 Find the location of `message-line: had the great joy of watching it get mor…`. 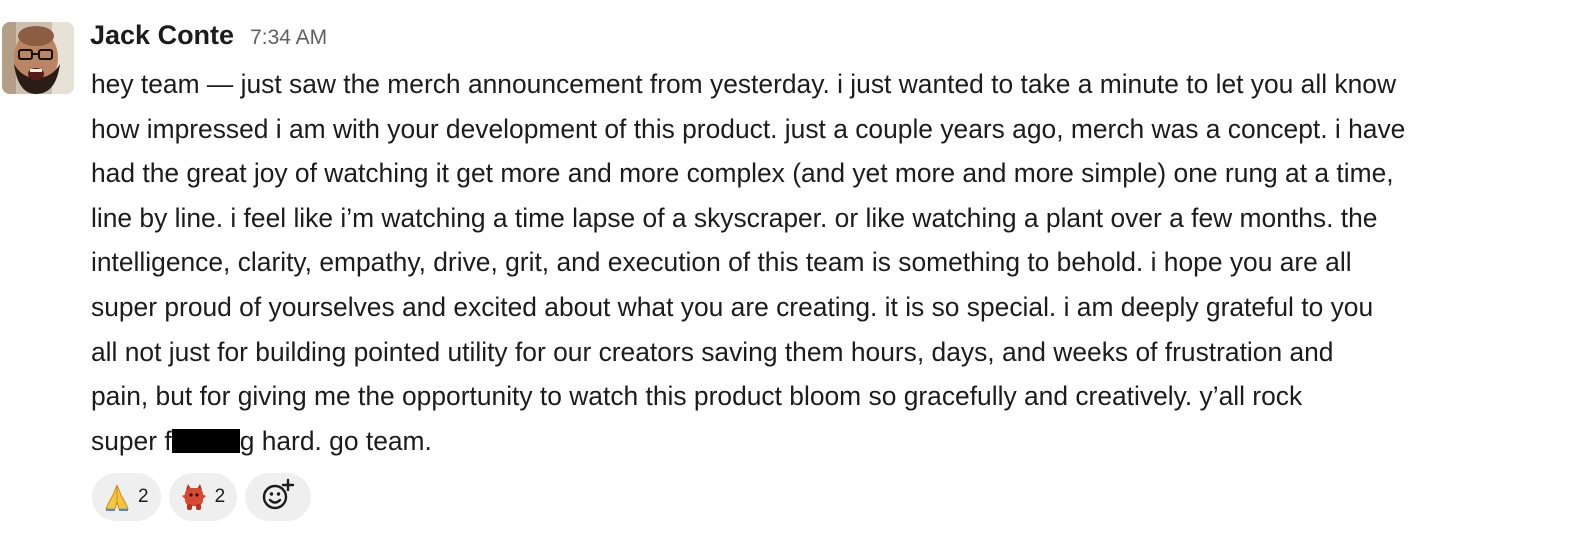

message-line: had the great joy of watching it get mor… is located at coordinates (742, 173).